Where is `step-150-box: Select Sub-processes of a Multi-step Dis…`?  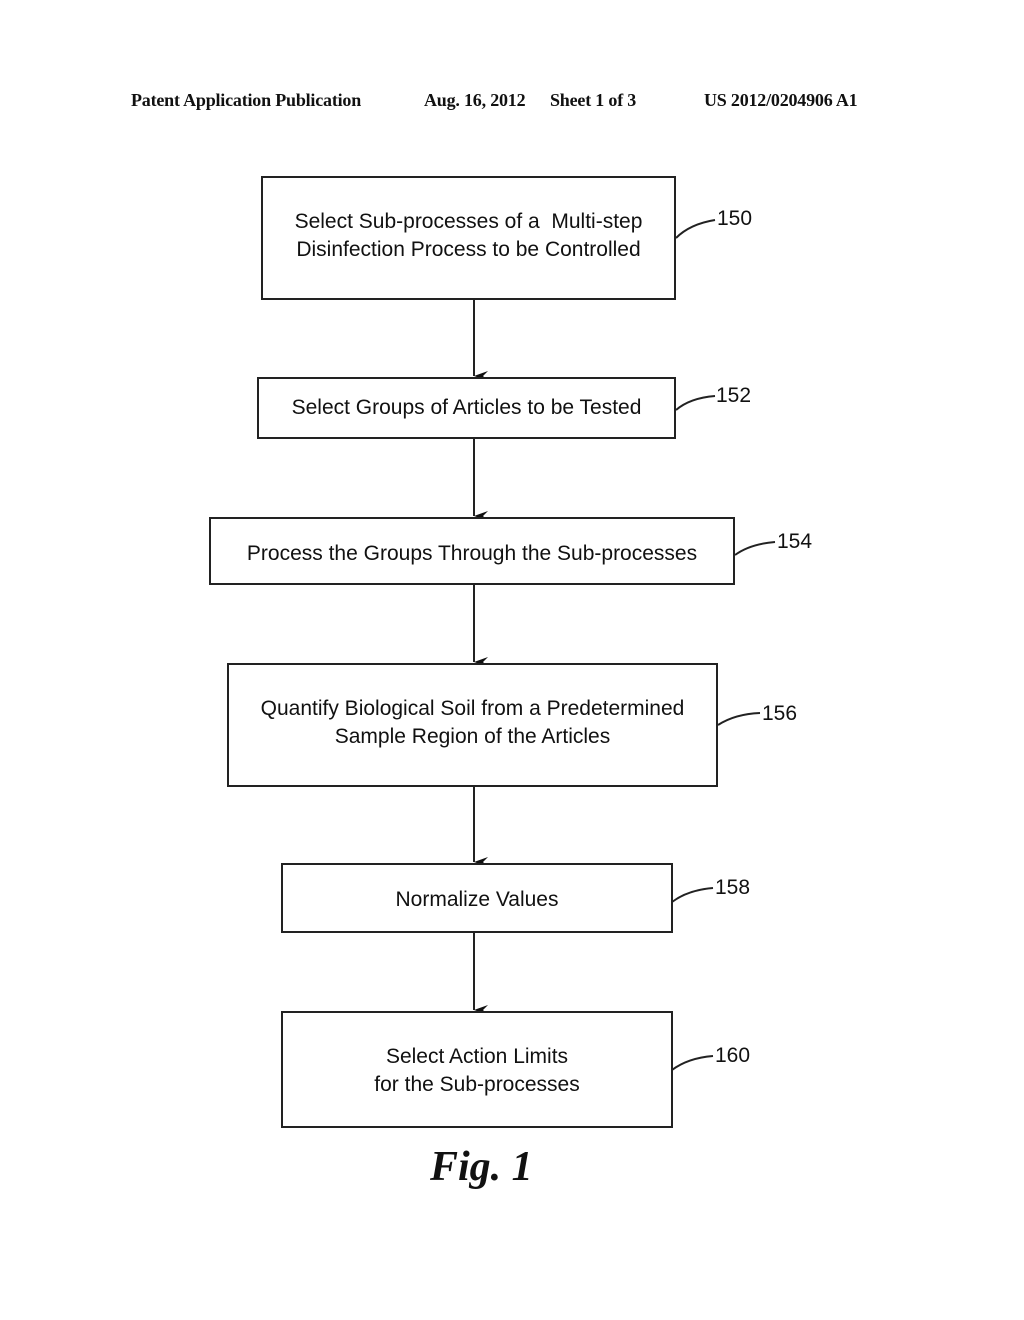
step-150-box: Select Sub-processes of a Multi-step Dis… is located at coordinates (468, 238).